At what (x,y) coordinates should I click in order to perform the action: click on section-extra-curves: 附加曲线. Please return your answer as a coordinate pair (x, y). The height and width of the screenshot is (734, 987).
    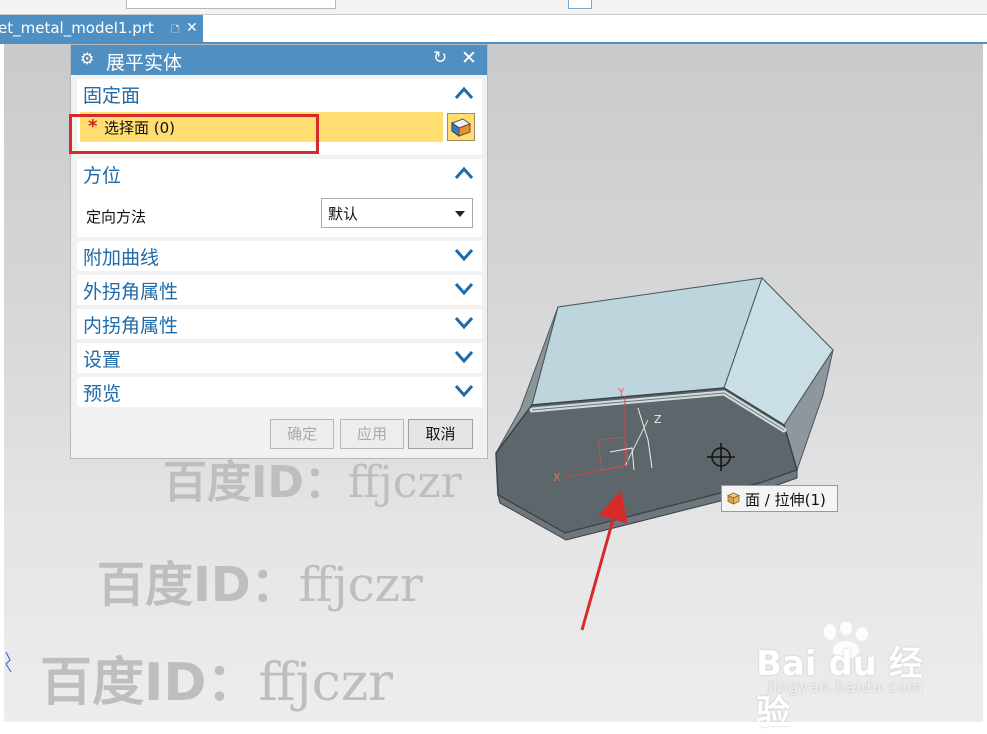
    Looking at the image, I should click on (279, 256).